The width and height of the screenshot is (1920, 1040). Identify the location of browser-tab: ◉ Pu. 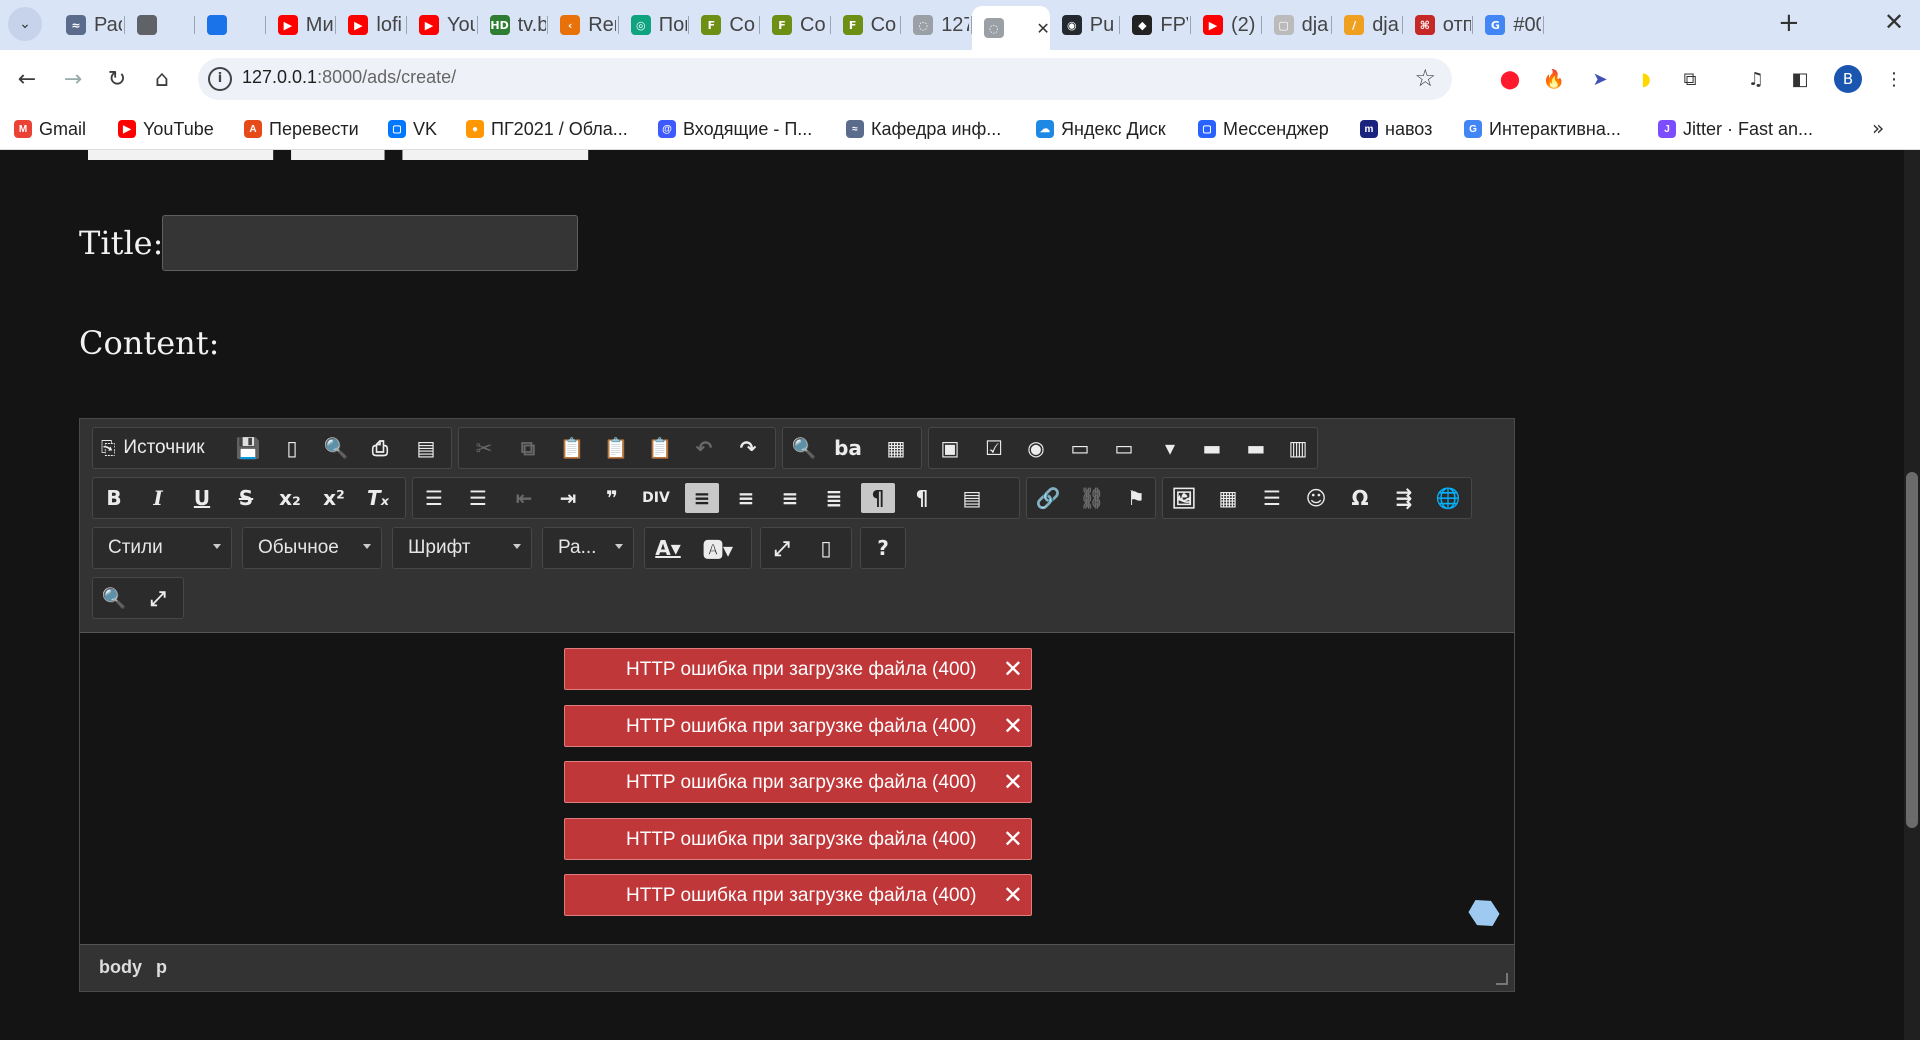
(1085, 25).